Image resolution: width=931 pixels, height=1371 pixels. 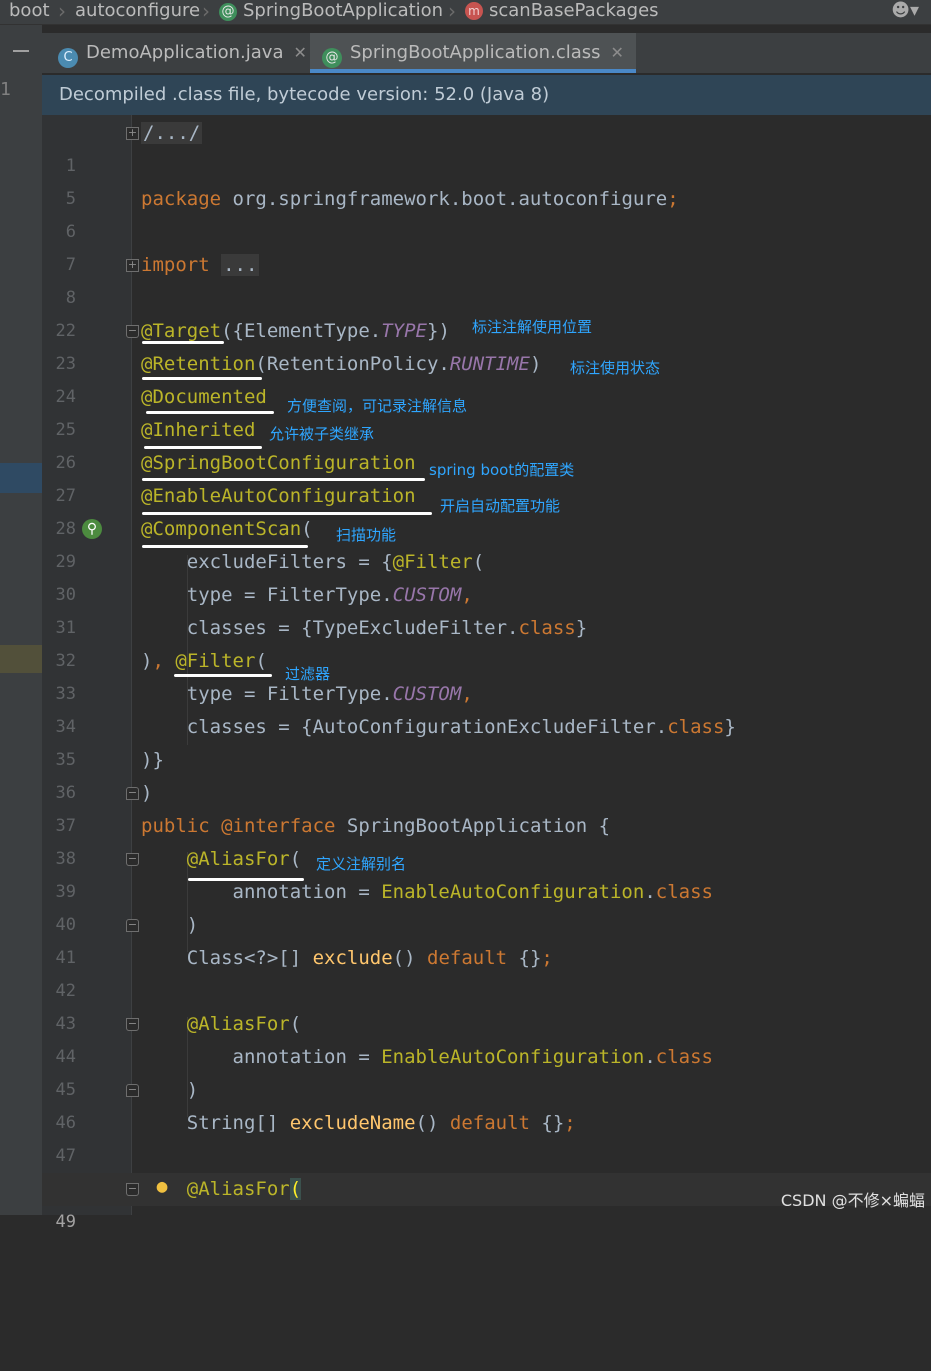 What do you see at coordinates (377, 406) in the screenshot?
I see `note-documented: 方便查阅，可记录注解信息` at bounding box center [377, 406].